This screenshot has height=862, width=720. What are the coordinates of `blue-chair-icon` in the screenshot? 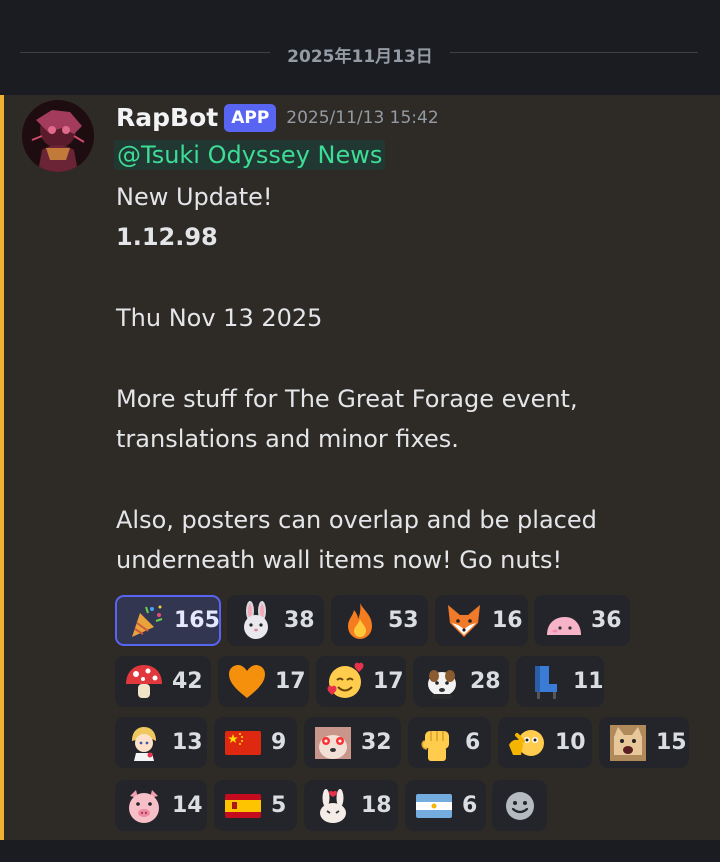 It's located at (546, 682).